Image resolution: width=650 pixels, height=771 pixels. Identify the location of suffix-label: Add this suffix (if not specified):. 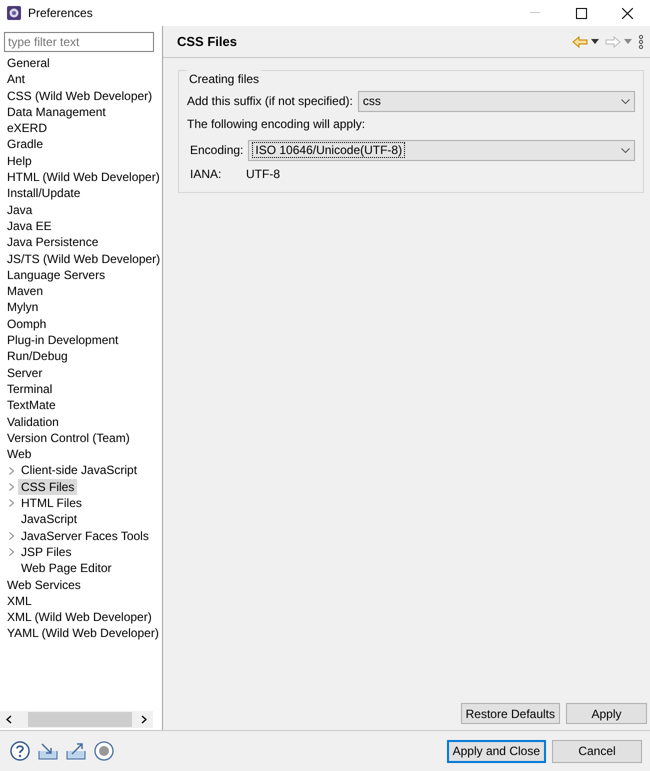
(270, 101).